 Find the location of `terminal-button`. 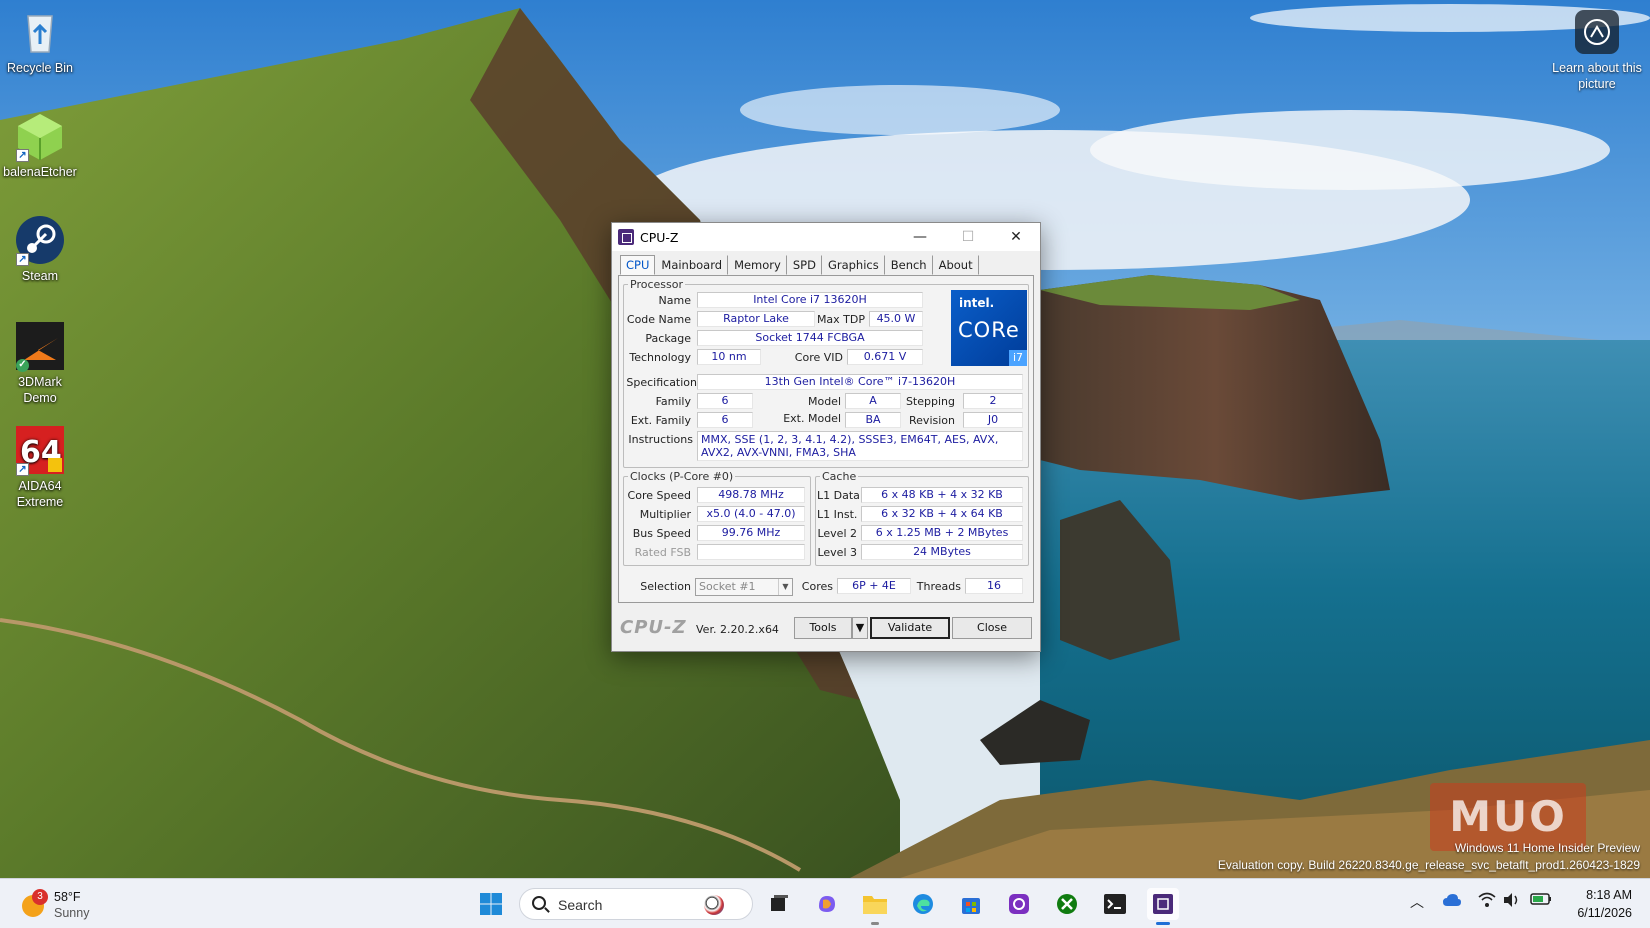

terminal-button is located at coordinates (1115, 904).